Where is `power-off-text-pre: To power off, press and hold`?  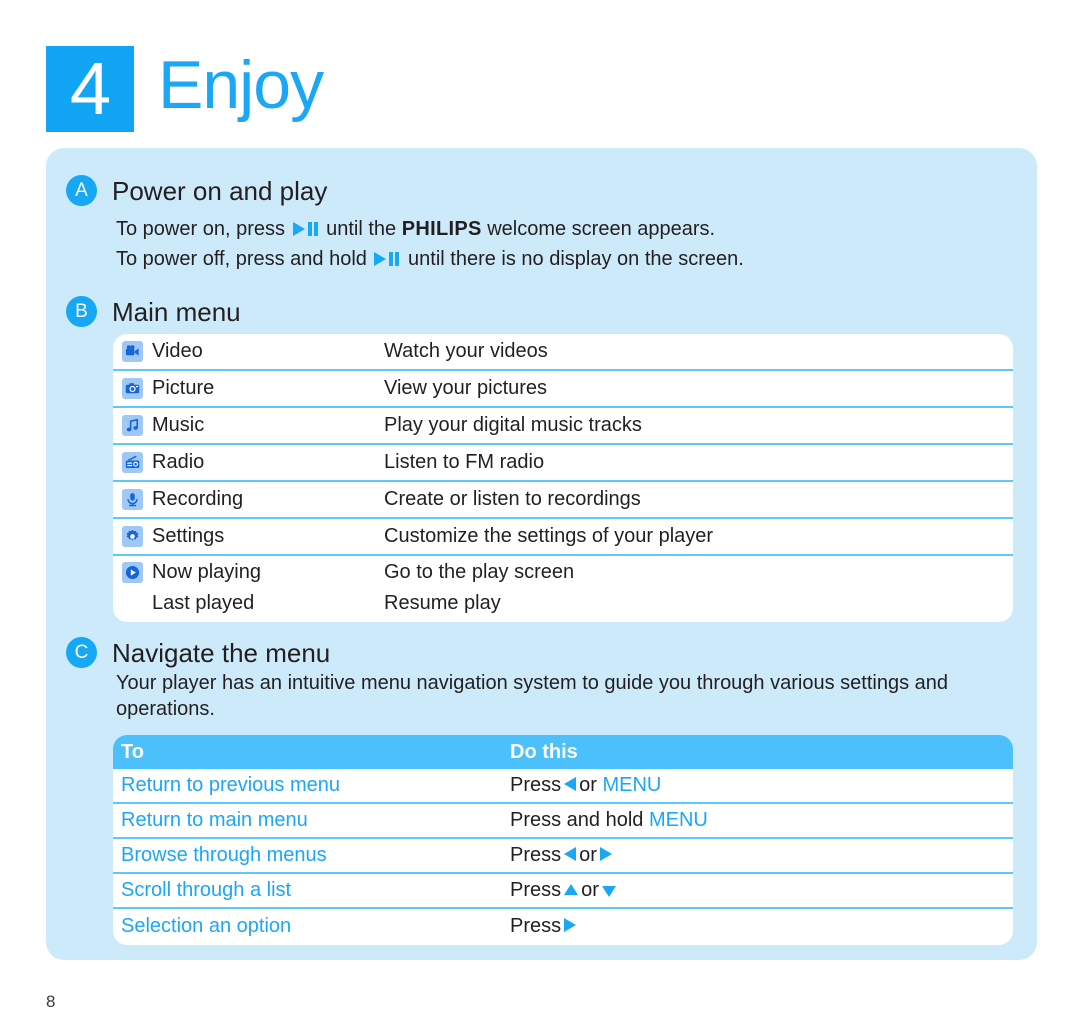 power-off-text-pre: To power off, press and hold is located at coordinates (241, 259).